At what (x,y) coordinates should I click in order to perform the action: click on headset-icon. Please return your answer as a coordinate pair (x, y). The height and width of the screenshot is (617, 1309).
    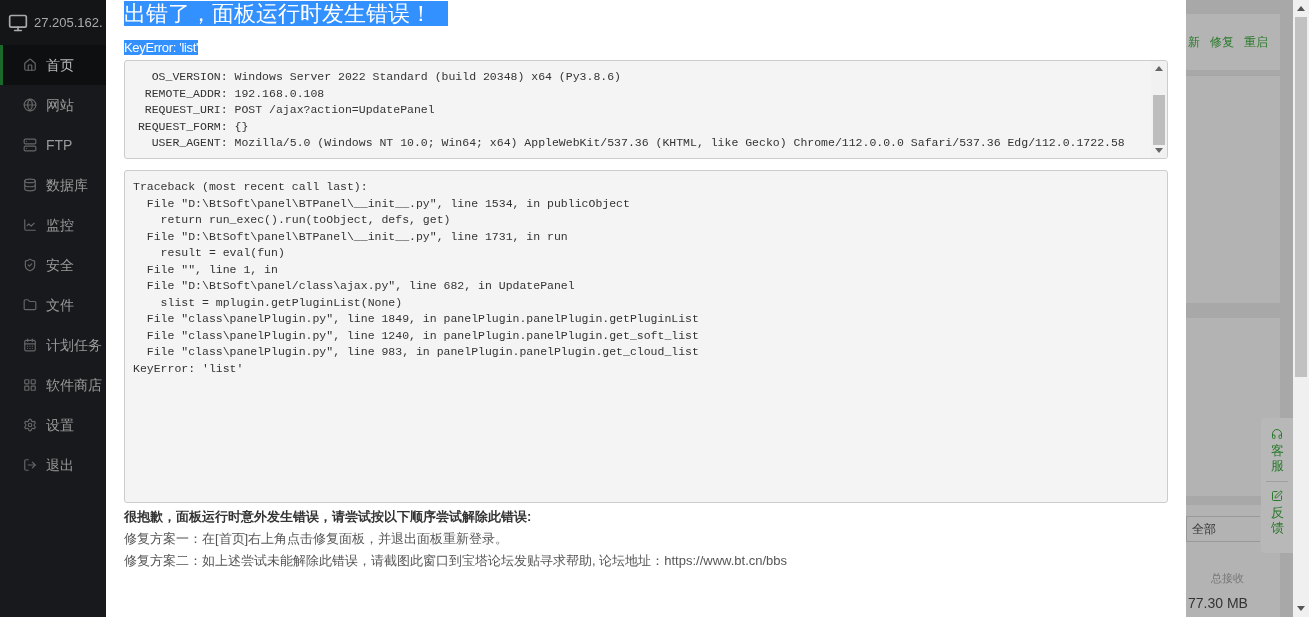
    Looking at the image, I should click on (1277, 434).